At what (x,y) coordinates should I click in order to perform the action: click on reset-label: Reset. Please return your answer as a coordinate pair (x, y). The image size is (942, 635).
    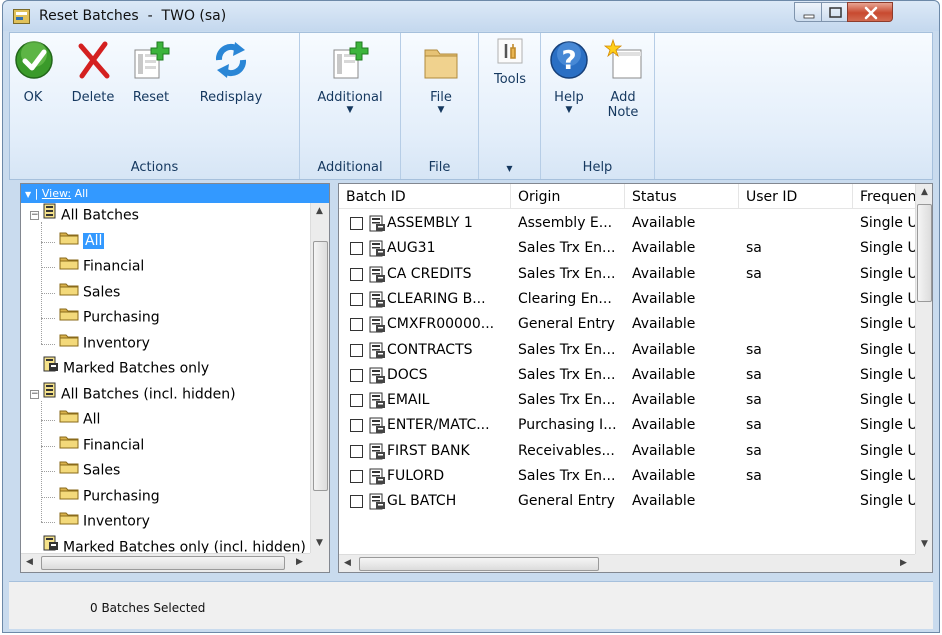
    Looking at the image, I should click on (151, 97).